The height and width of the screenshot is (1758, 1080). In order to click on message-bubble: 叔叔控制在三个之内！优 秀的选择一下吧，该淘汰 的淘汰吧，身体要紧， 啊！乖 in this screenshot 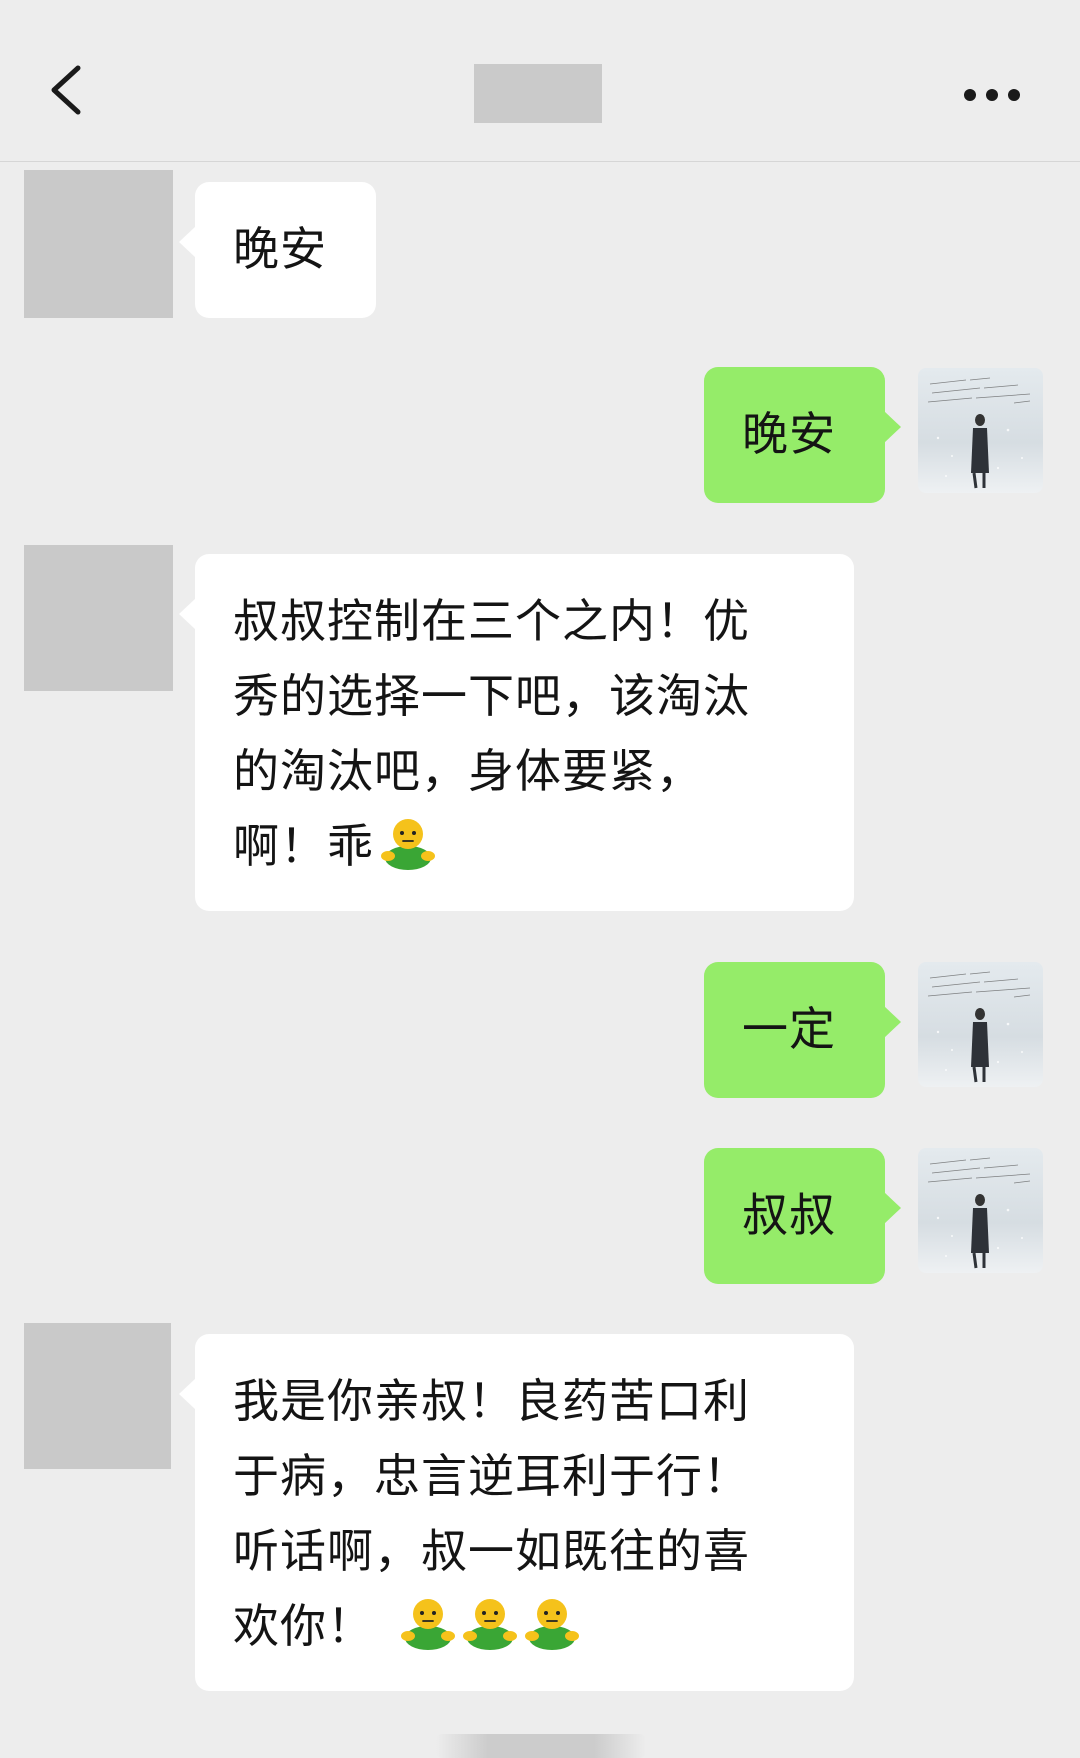, I will do `click(516, 732)`.